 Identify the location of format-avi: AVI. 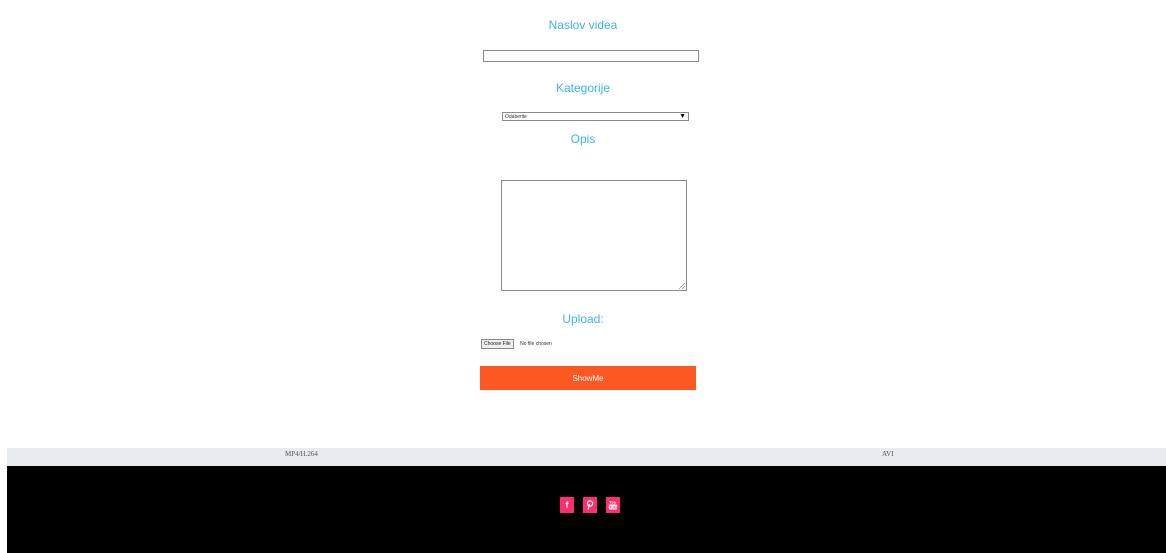
(888, 454).